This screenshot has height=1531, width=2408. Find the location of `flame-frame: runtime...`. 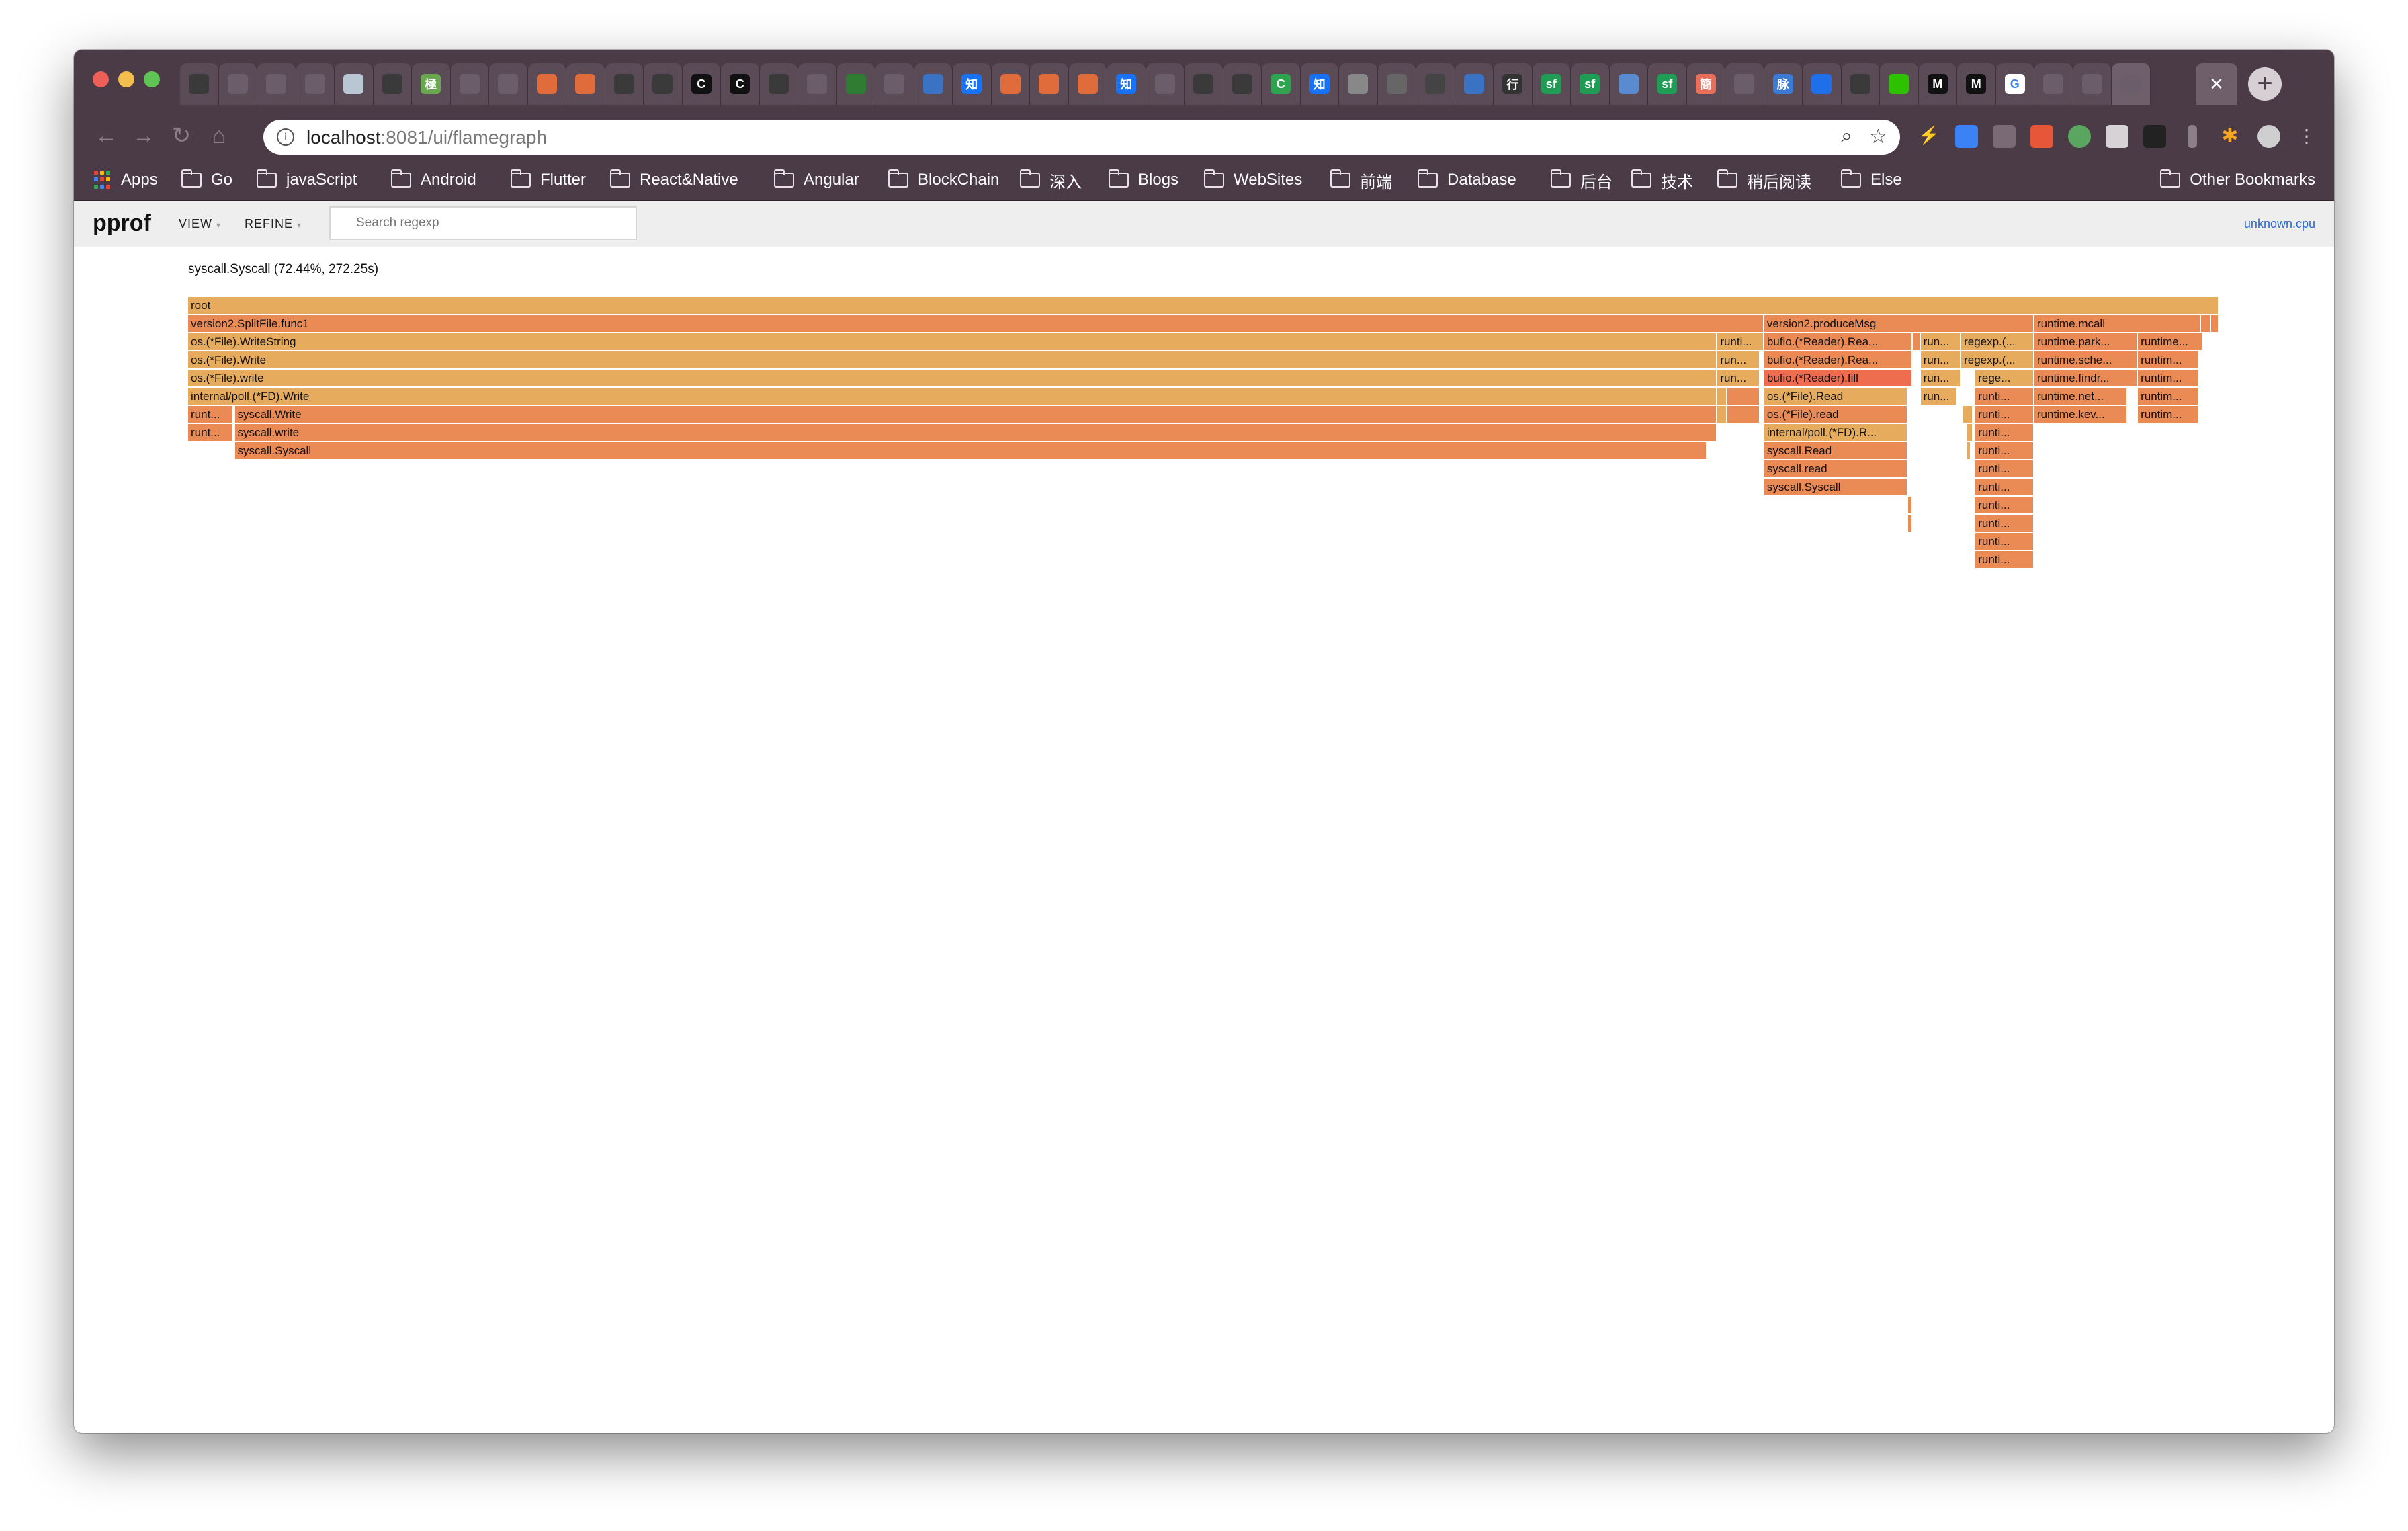

flame-frame: runtime... is located at coordinates (2170, 342).